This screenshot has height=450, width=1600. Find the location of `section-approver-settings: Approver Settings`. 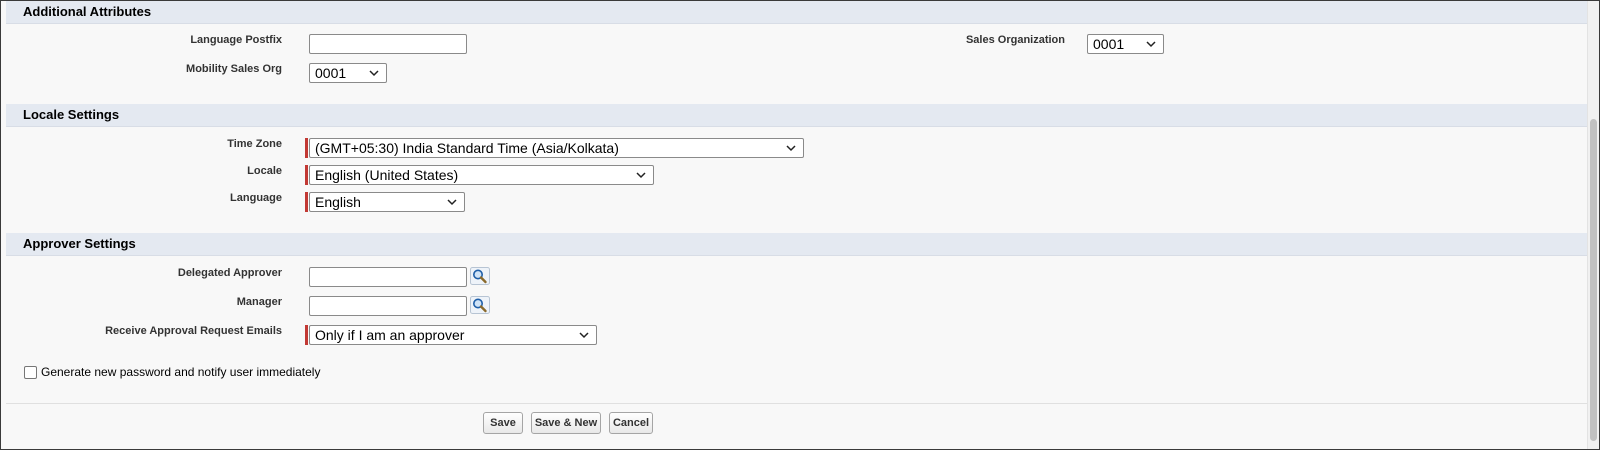

section-approver-settings: Approver Settings is located at coordinates (797, 244).